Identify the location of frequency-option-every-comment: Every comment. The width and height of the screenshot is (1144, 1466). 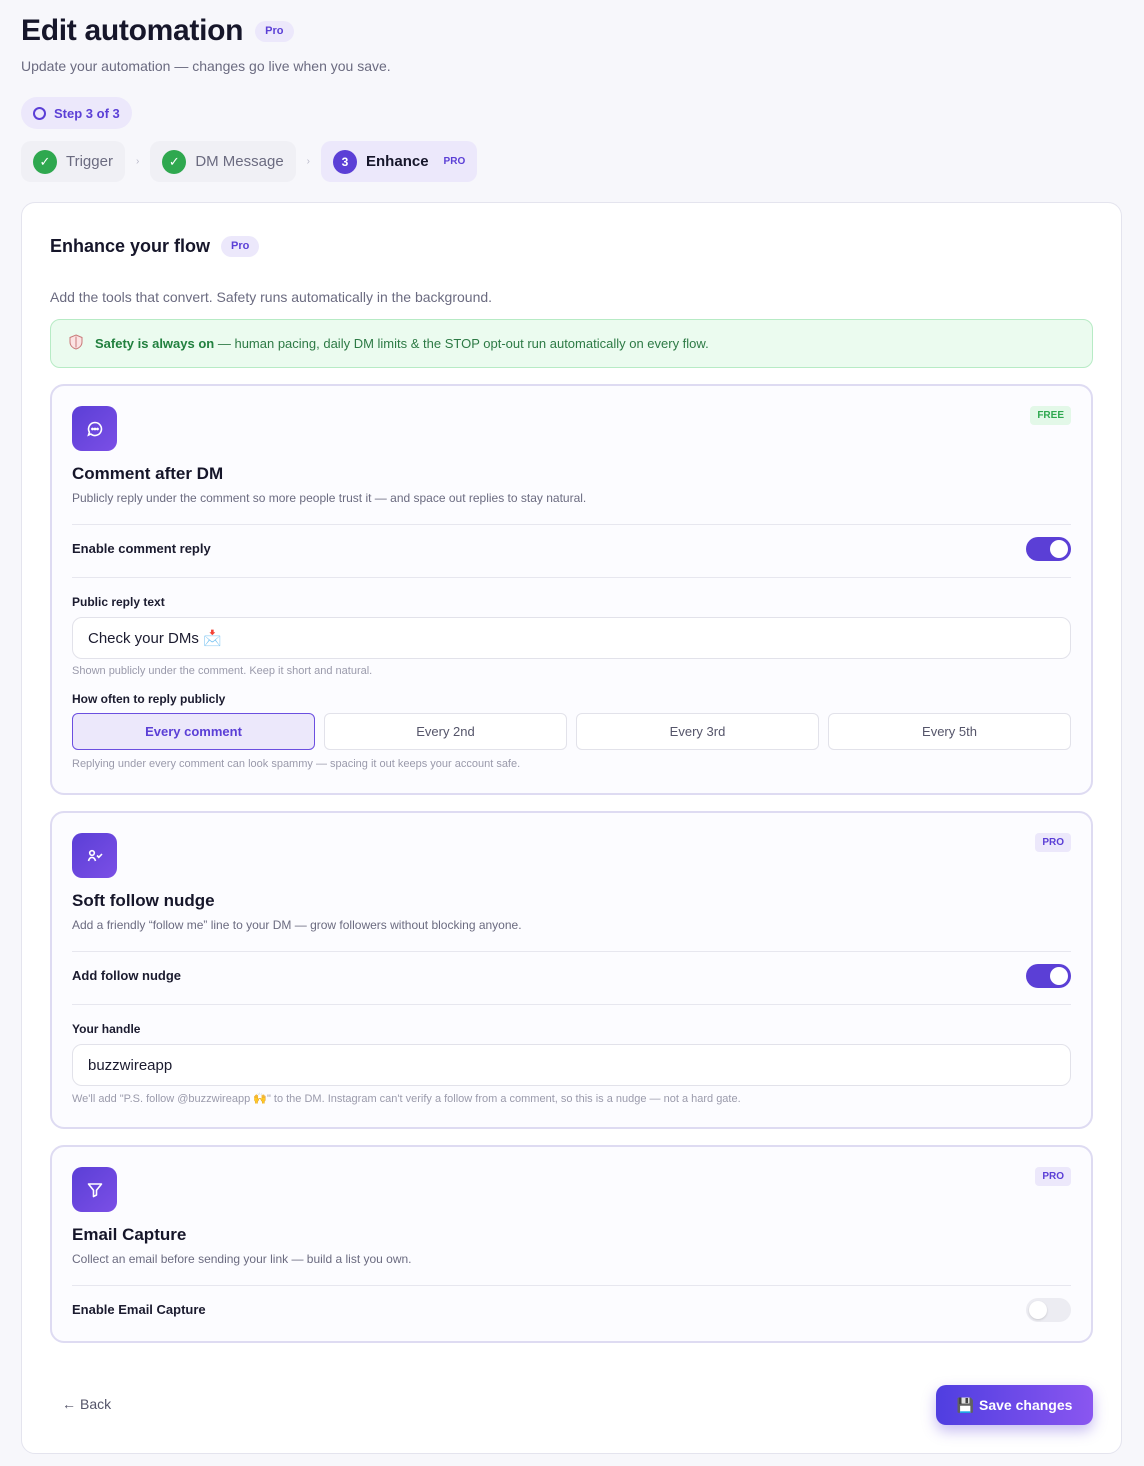
(193, 731).